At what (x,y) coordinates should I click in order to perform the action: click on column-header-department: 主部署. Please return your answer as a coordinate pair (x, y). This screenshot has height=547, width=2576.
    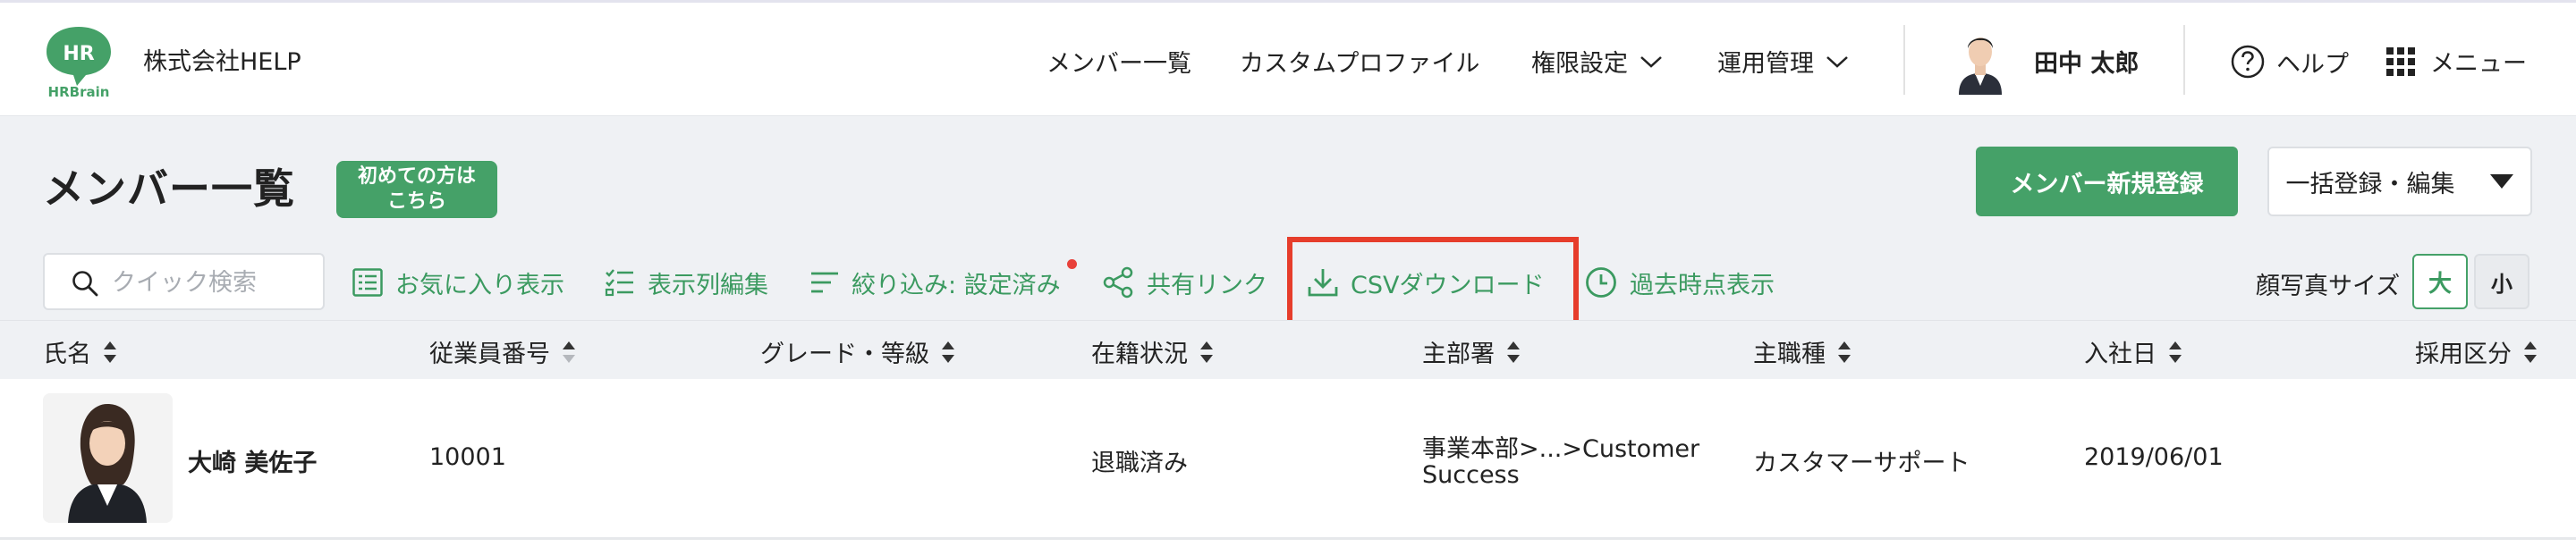
    Looking at the image, I should click on (1471, 352).